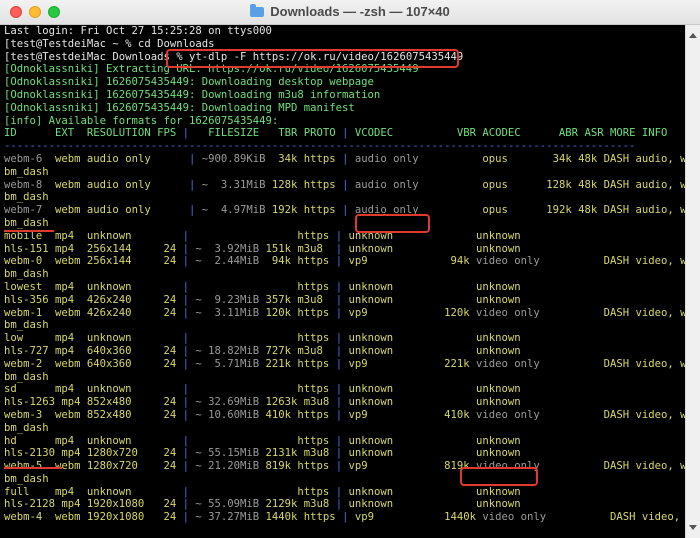 This screenshot has width=700, height=538. Describe the element at coordinates (692, 281) in the screenshot. I see `scrollbar` at that location.